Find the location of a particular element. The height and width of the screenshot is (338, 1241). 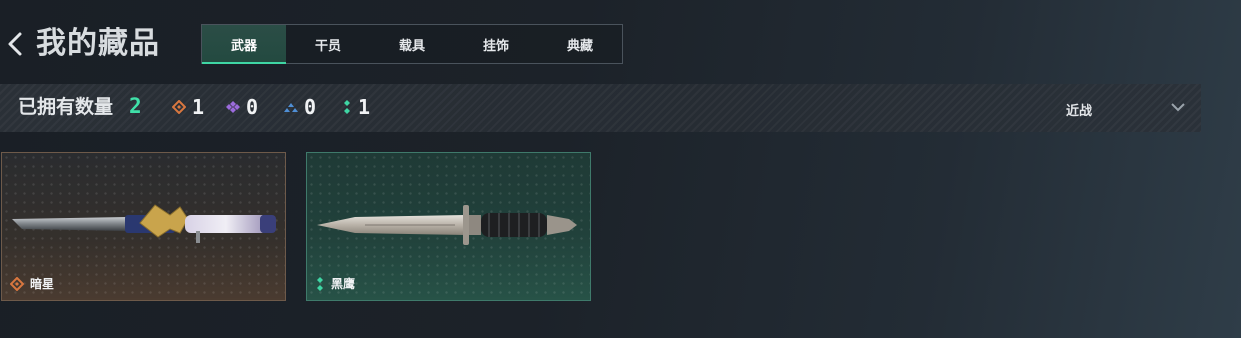

rarity-orange-count: 1 is located at coordinates (198, 107).